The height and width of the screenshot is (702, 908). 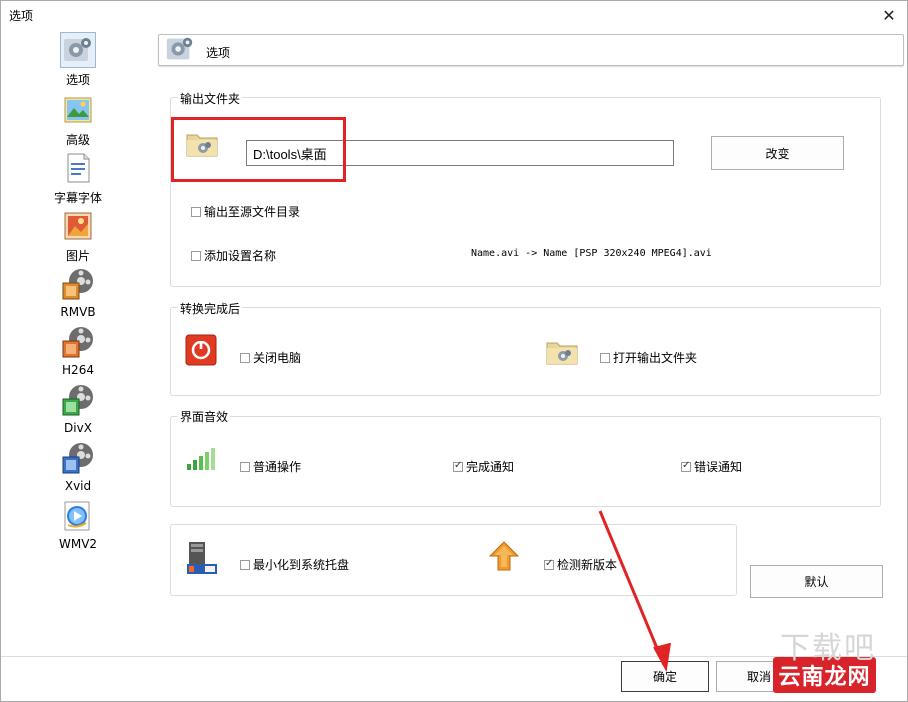 What do you see at coordinates (78, 486) in the screenshot?
I see `sidebar-item-label: Xvid` at bounding box center [78, 486].